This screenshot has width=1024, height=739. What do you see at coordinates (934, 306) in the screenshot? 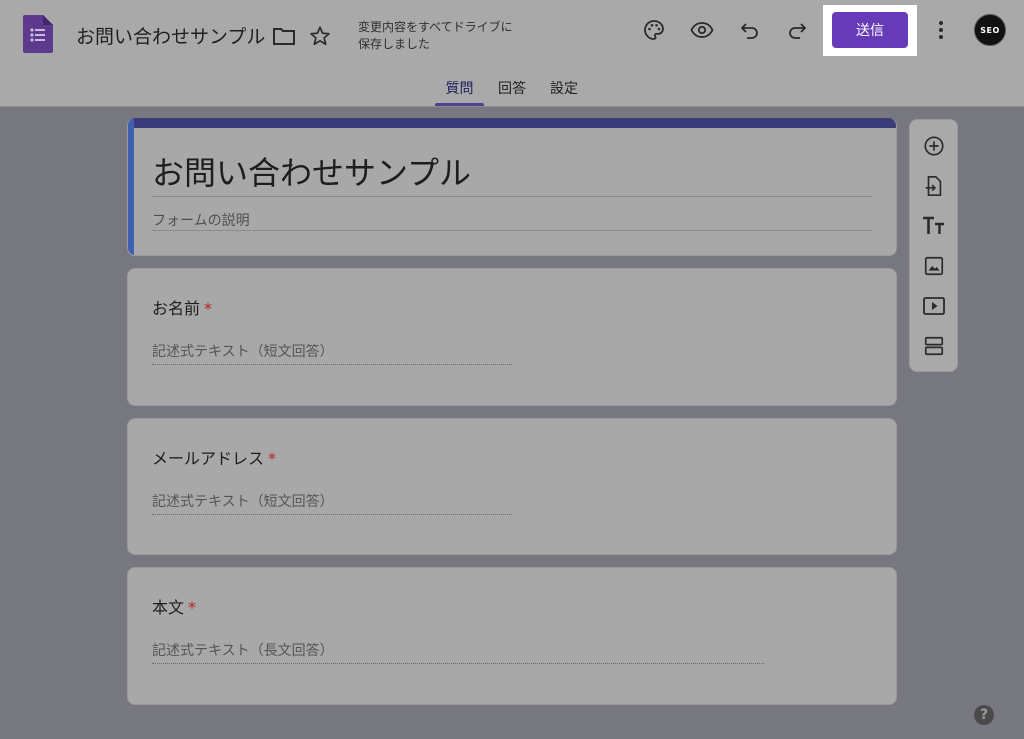
I see `add-video-icon` at bounding box center [934, 306].